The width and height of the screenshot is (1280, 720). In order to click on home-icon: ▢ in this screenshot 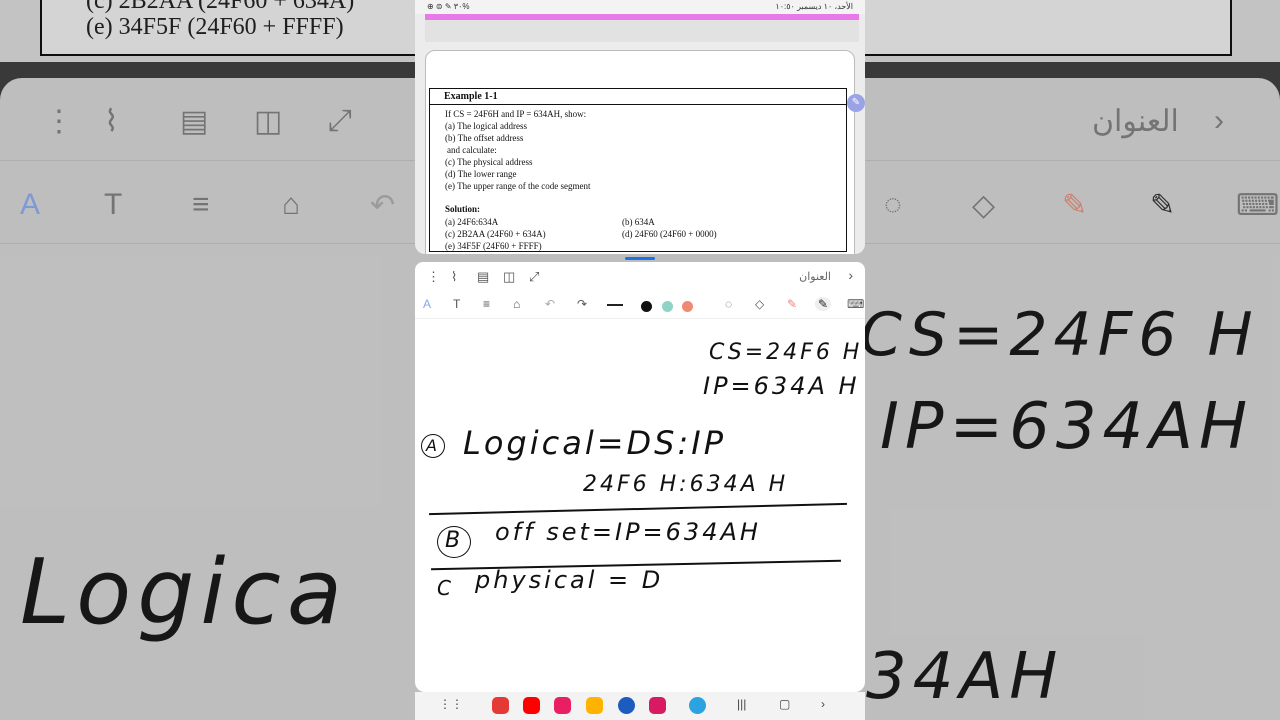, I will do `click(784, 704)`.